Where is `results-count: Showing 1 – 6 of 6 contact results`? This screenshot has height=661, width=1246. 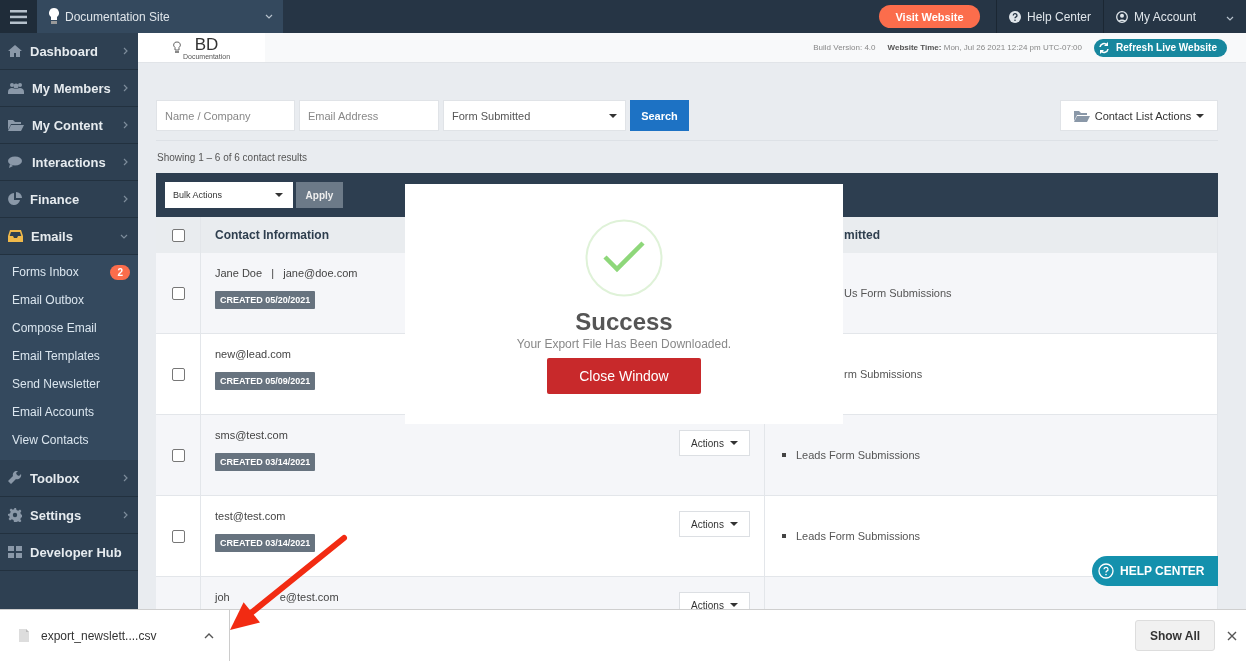
results-count: Showing 1 – 6 of 6 contact results is located at coordinates (233, 157).